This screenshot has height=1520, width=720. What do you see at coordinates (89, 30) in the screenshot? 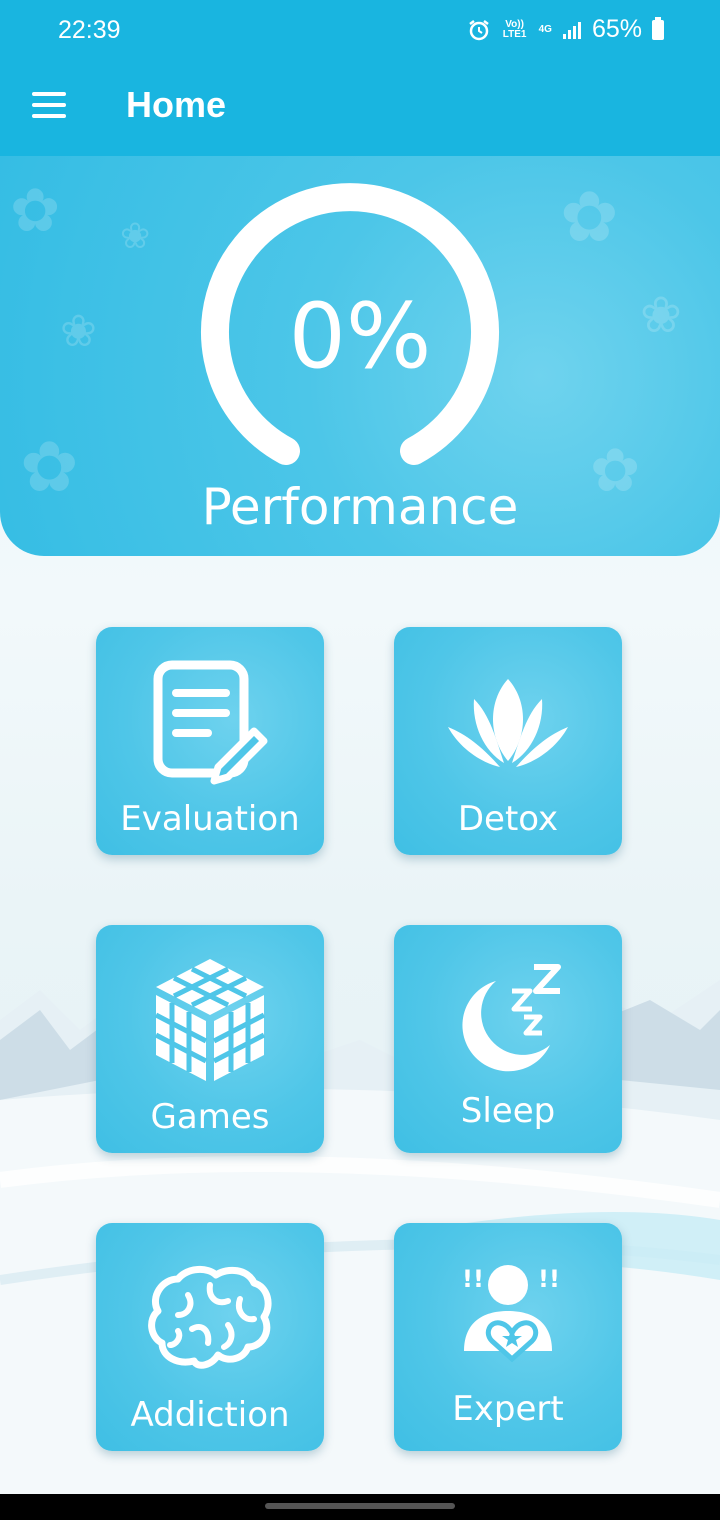
I see `status-time: 22:39` at bounding box center [89, 30].